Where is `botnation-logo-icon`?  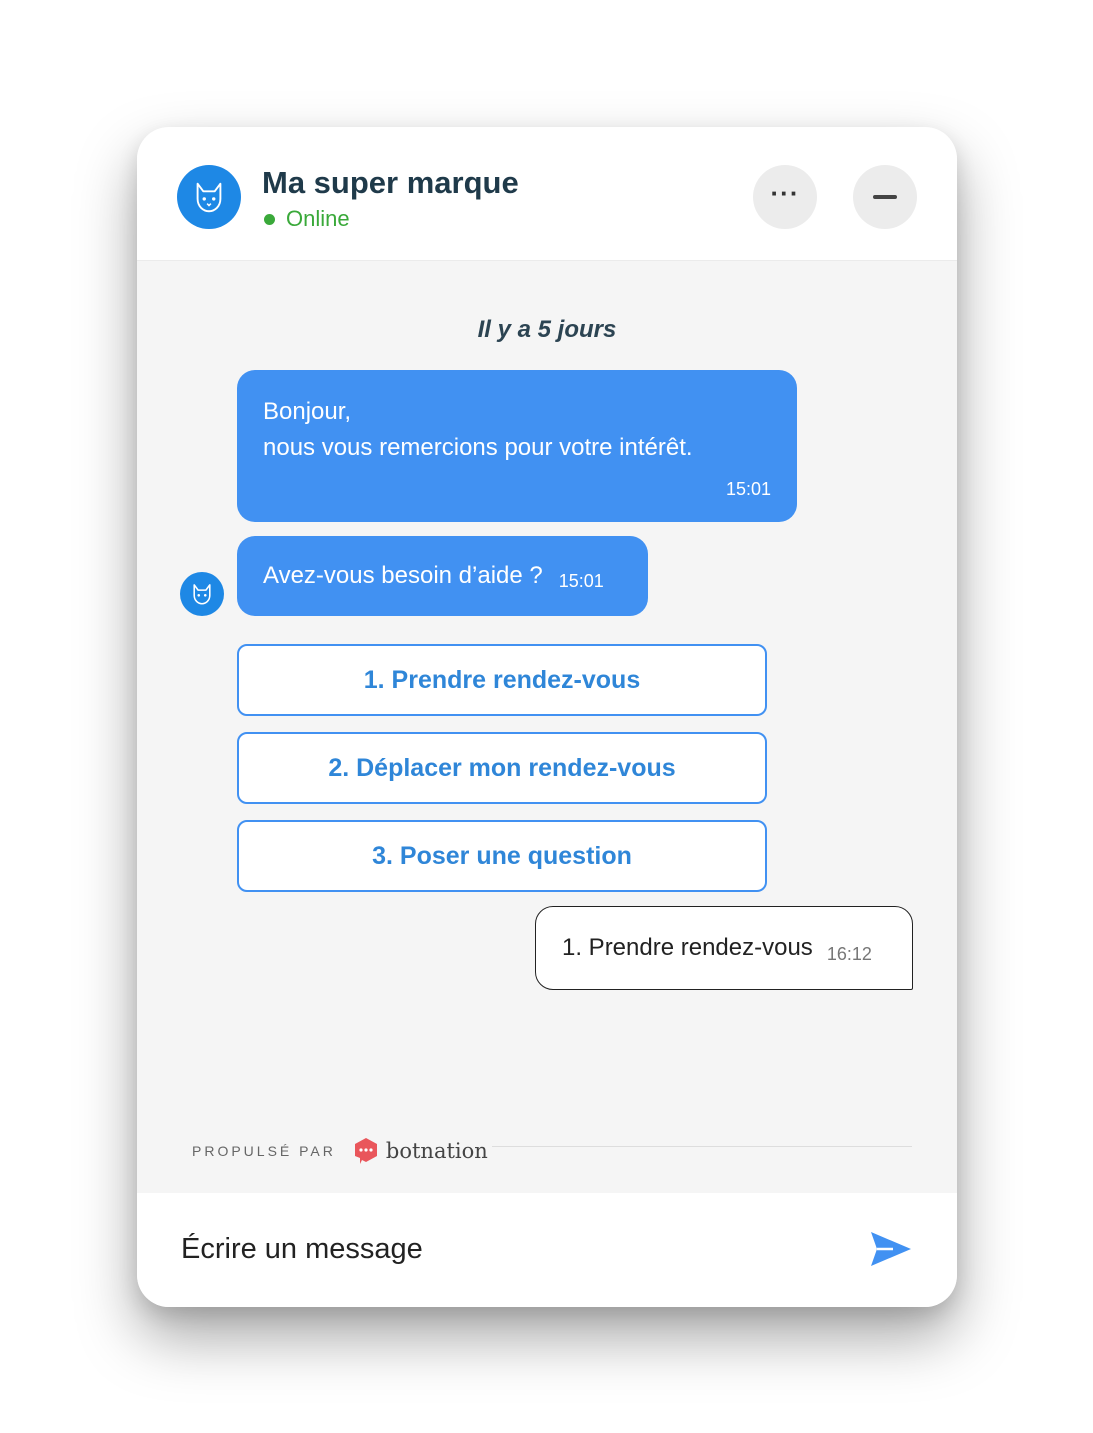 botnation-logo-icon is located at coordinates (366, 1151).